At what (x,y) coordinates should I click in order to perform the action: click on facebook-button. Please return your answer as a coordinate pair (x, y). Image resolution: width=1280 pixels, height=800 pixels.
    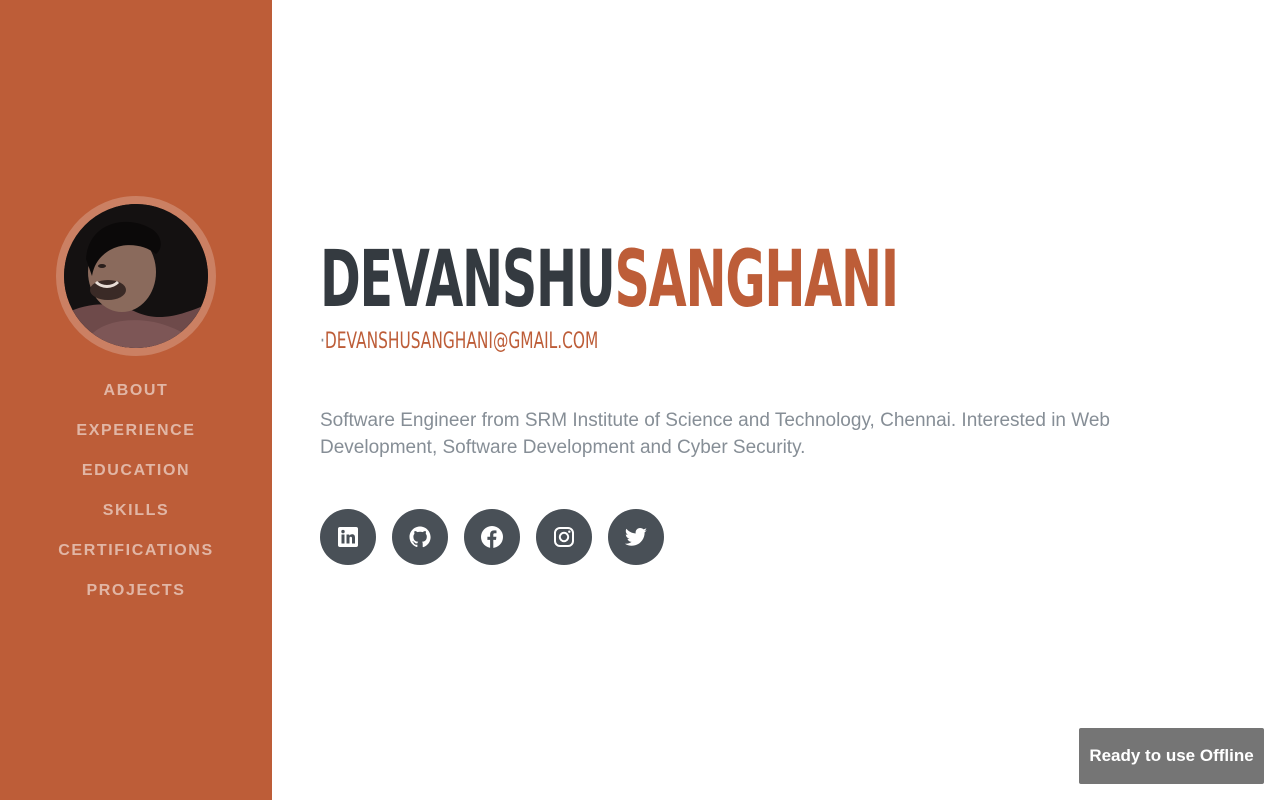
    Looking at the image, I should click on (492, 537).